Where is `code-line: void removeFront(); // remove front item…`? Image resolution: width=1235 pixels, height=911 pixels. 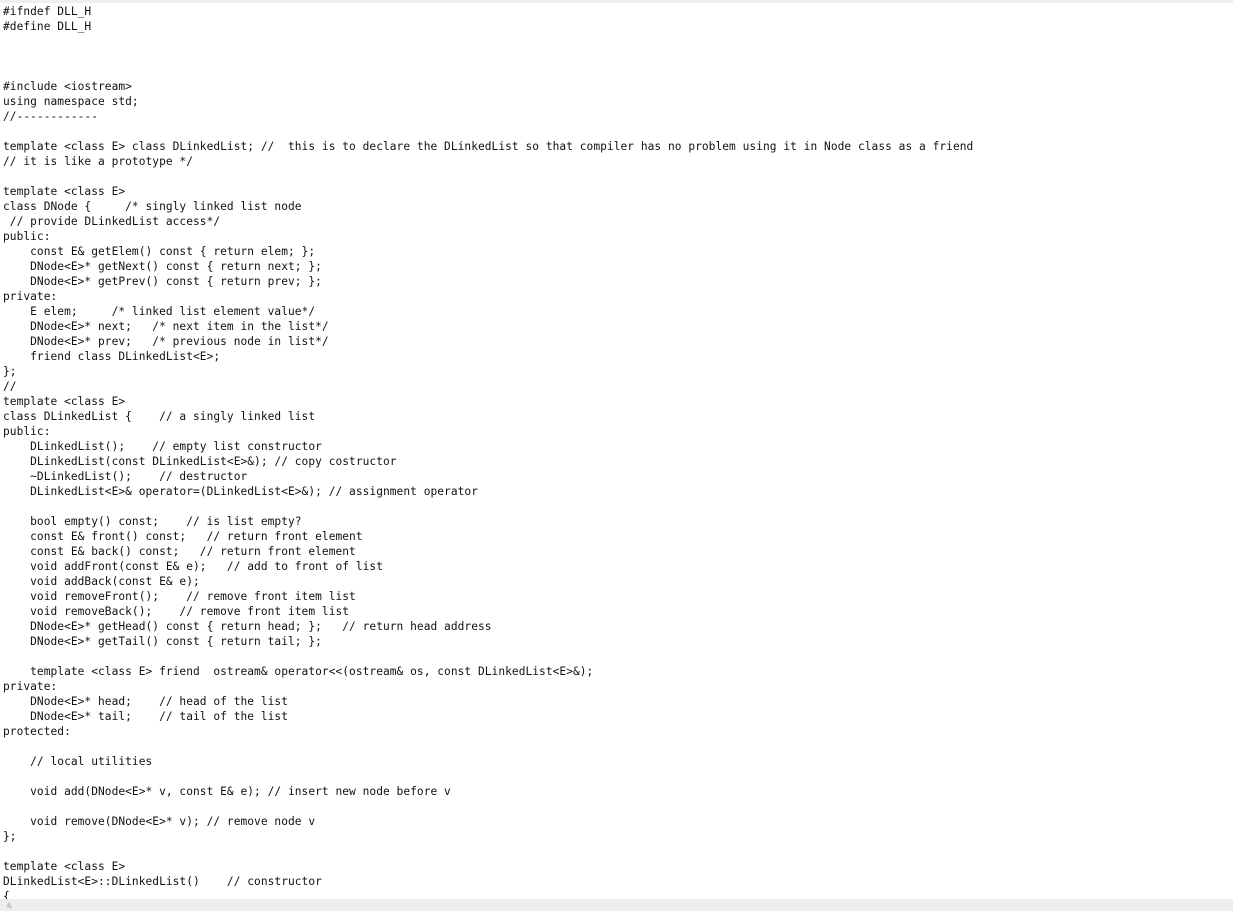
code-line: void removeFront(); // remove front item… is located at coordinates (179, 596).